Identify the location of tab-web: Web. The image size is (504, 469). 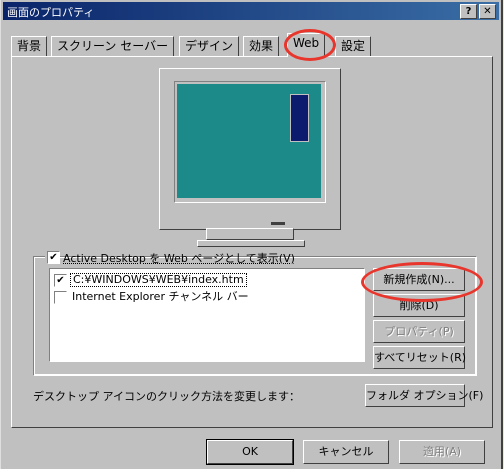
(306, 45).